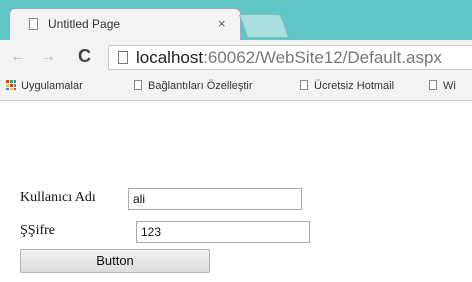 Image resolution: width=472 pixels, height=282 pixels. What do you see at coordinates (215, 199) in the screenshot?
I see `username-field: ali` at bounding box center [215, 199].